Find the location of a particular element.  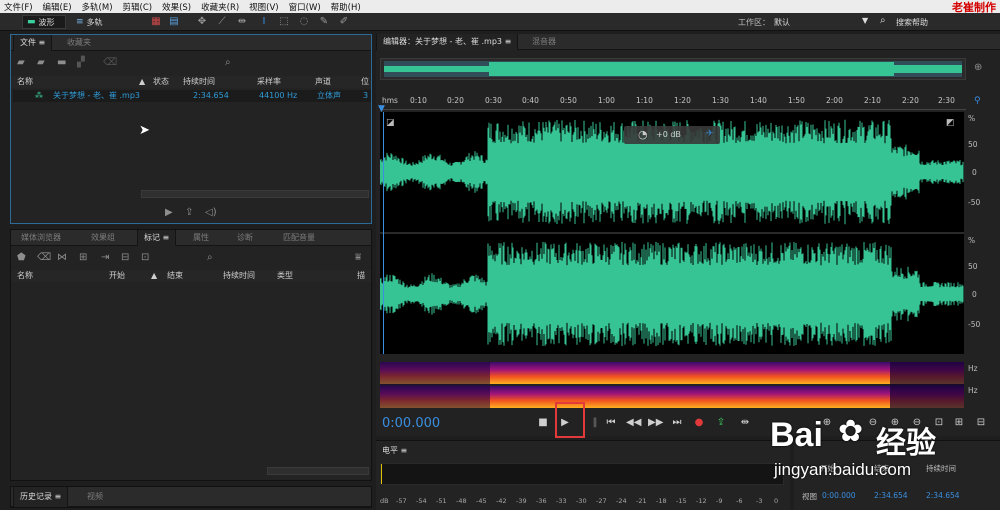

pause-icon: ‖ is located at coordinates (595, 423).